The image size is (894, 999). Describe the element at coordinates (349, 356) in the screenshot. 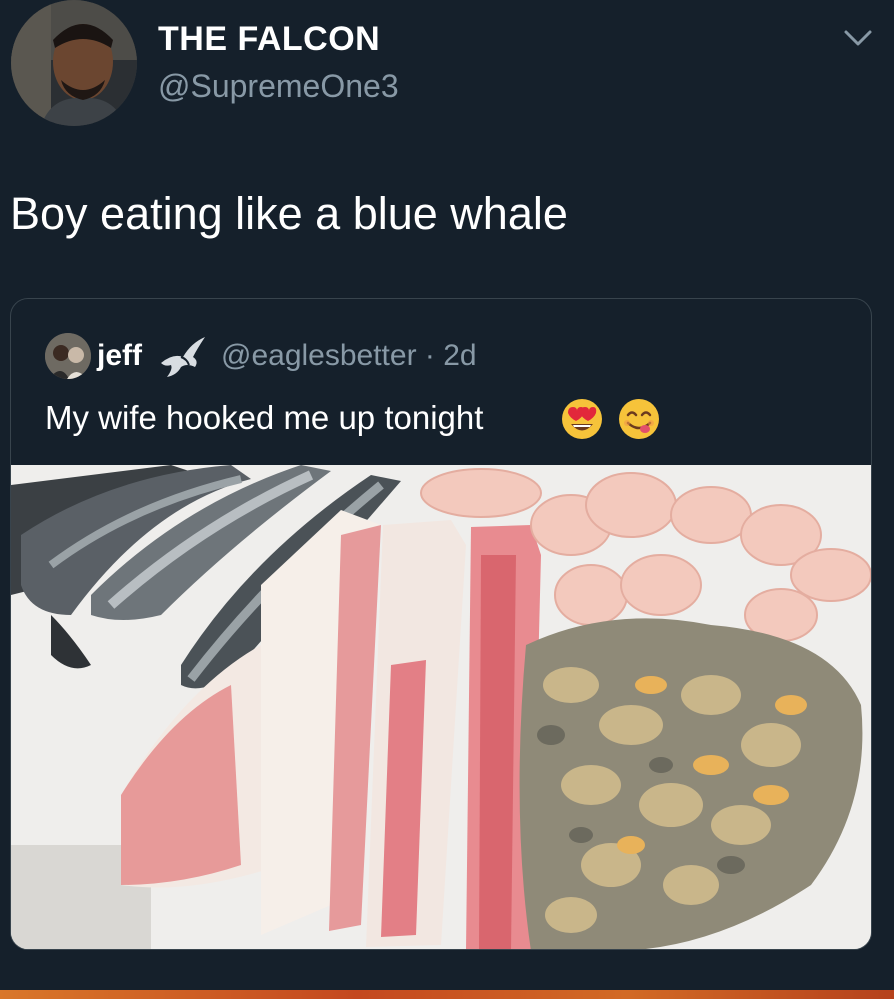

I see `quoted-handle-and-time: @eaglesbetter · 2d` at that location.